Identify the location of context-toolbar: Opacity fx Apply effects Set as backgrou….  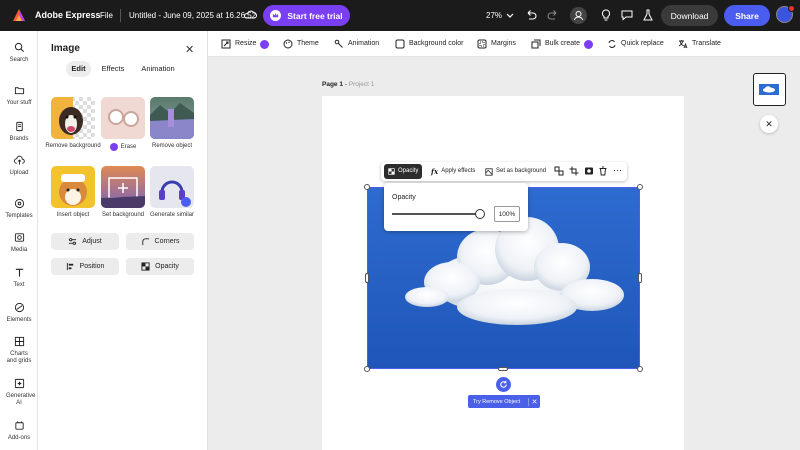
(504, 171).